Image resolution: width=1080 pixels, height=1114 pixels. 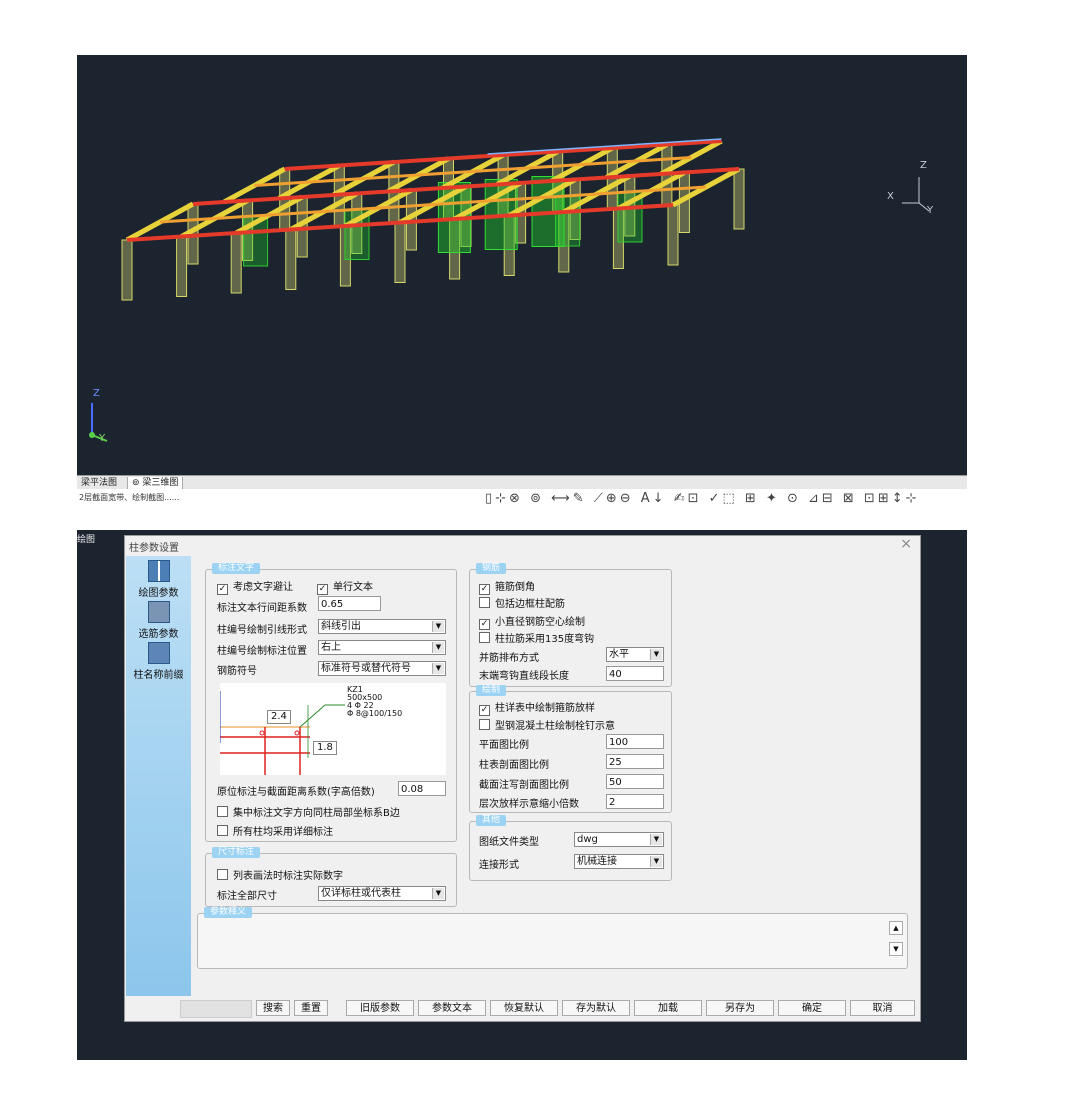 What do you see at coordinates (635, 654) in the screenshot?
I see `bundle-select: 水平 ▼` at bounding box center [635, 654].